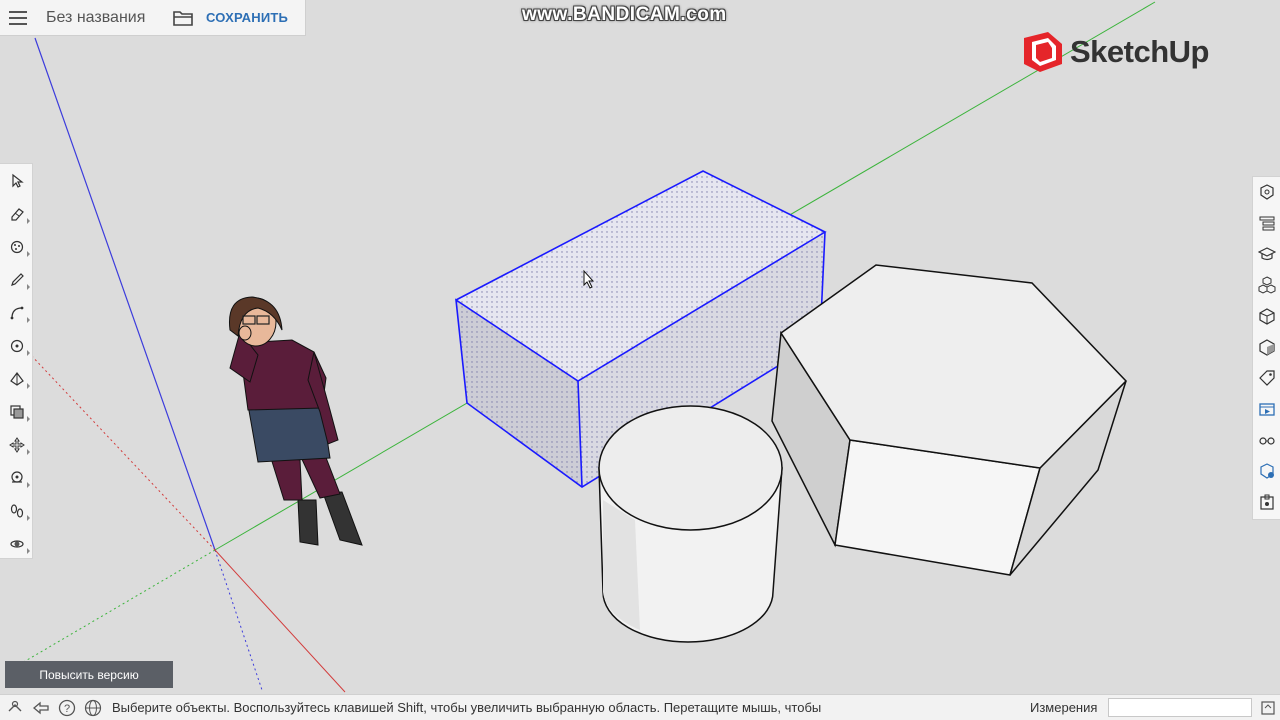 Image resolution: width=1280 pixels, height=720 pixels. Describe the element at coordinates (1267, 223) in the screenshot. I see `outliner-icon` at that location.